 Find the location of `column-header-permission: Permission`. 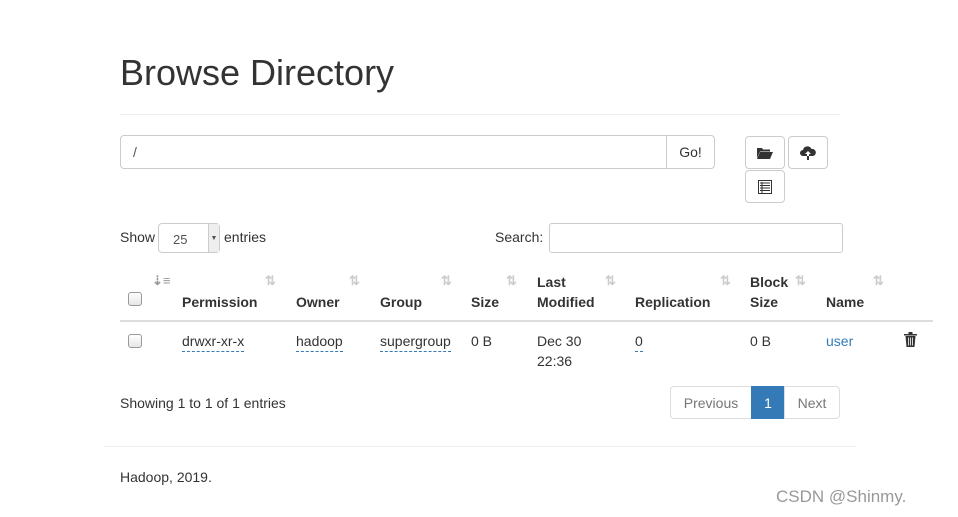

column-header-permission: Permission is located at coordinates (219, 302).